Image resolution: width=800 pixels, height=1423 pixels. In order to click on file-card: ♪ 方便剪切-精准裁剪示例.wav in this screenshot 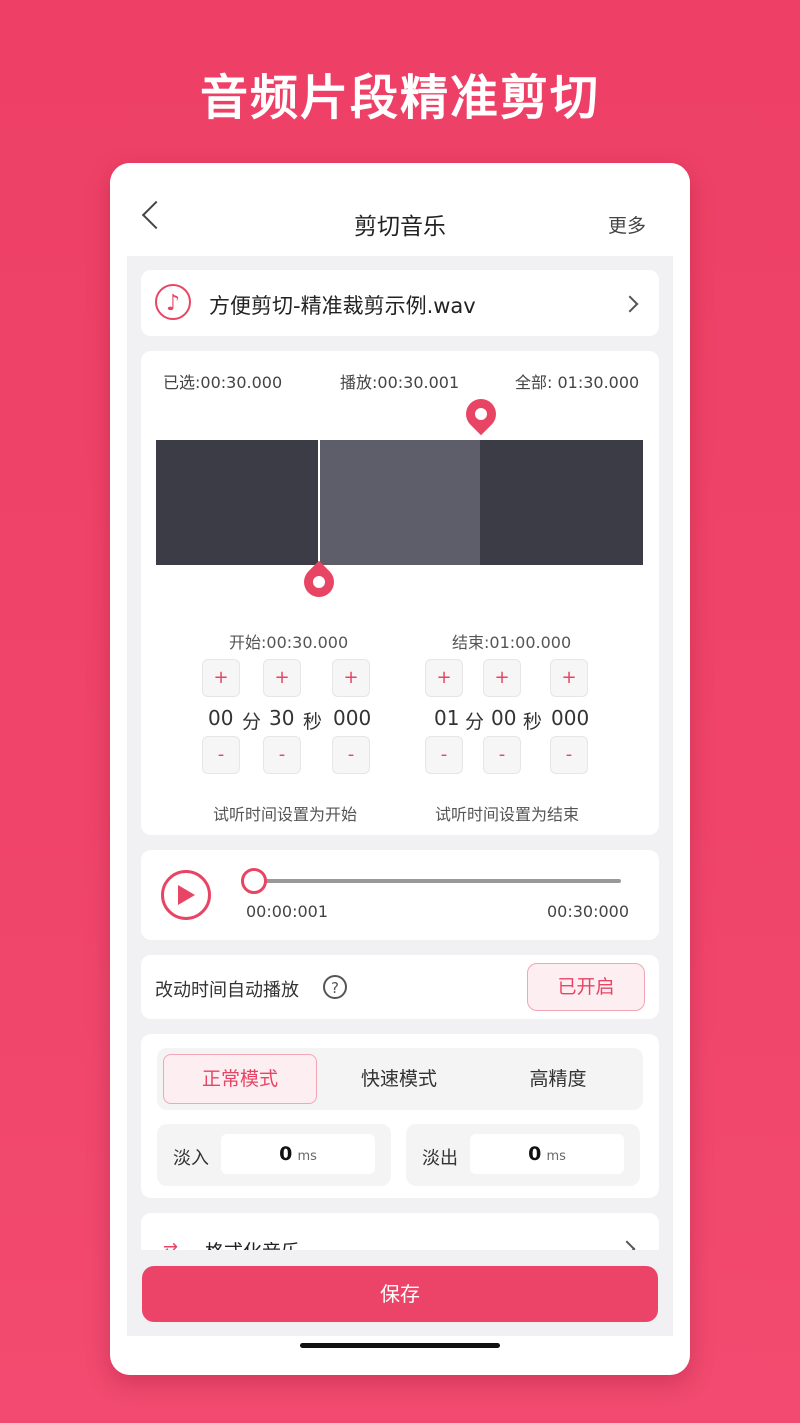, I will do `click(400, 303)`.